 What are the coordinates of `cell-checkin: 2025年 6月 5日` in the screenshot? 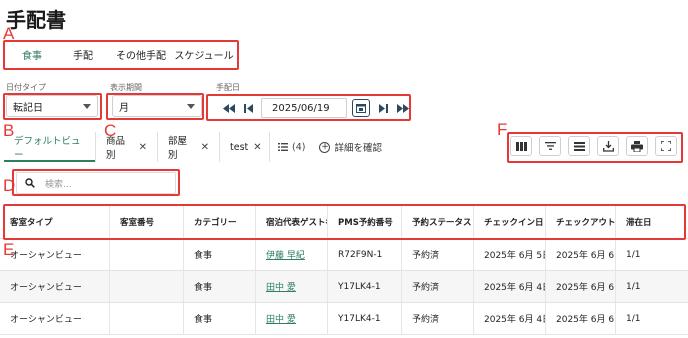 It's located at (510, 254).